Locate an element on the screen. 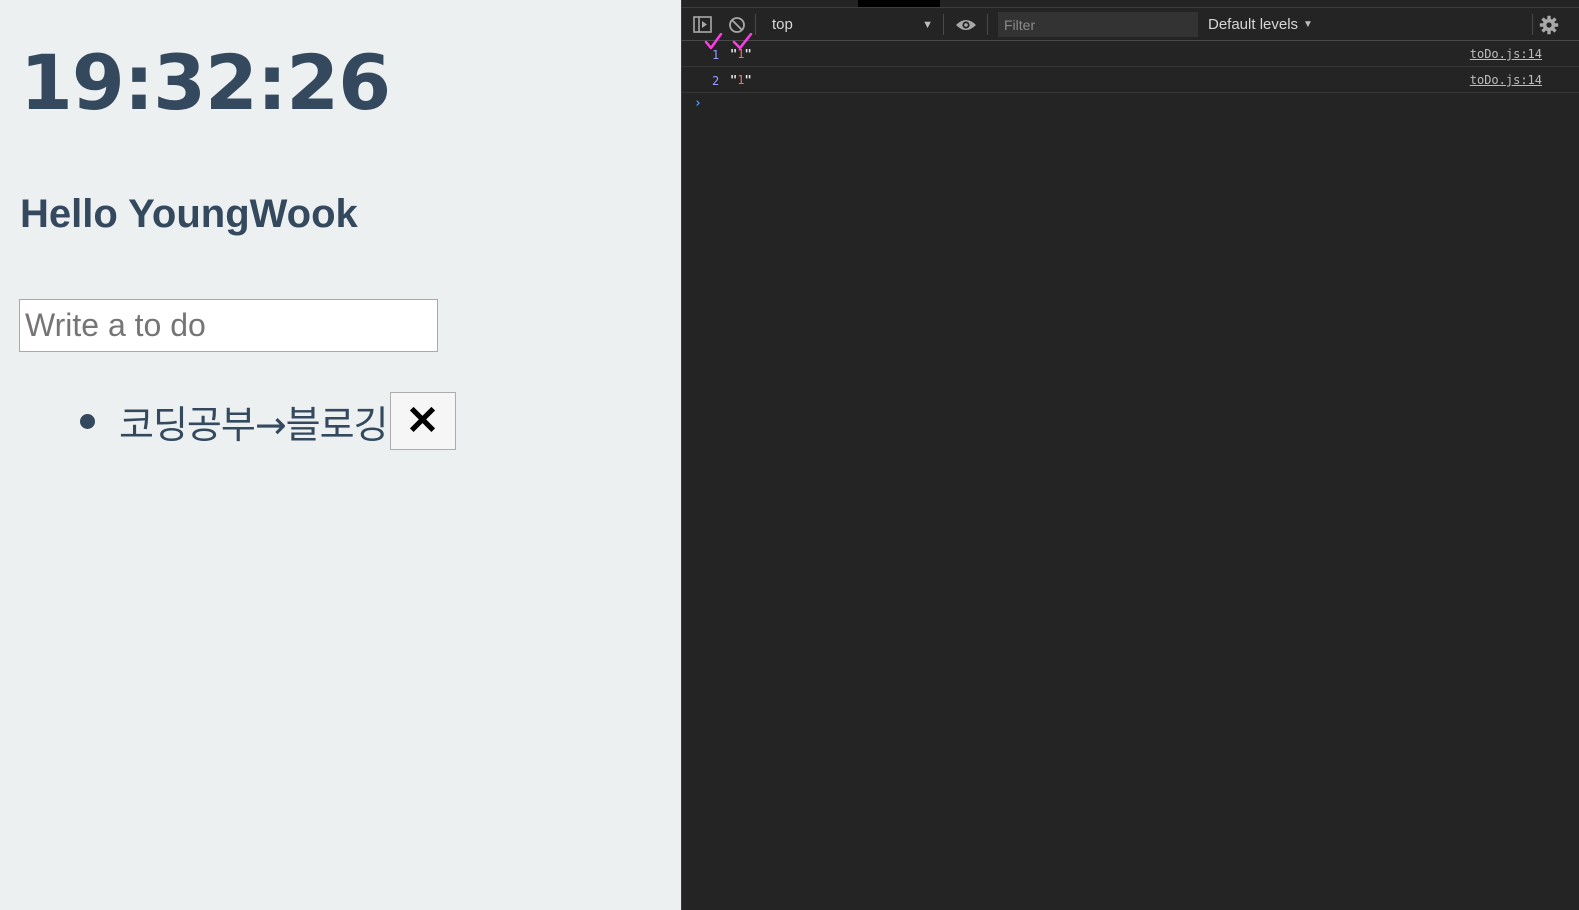  console-output: 1 "1" toDo.js:14 2 "1" toDo.js:14 › is located at coordinates (1130, 78).